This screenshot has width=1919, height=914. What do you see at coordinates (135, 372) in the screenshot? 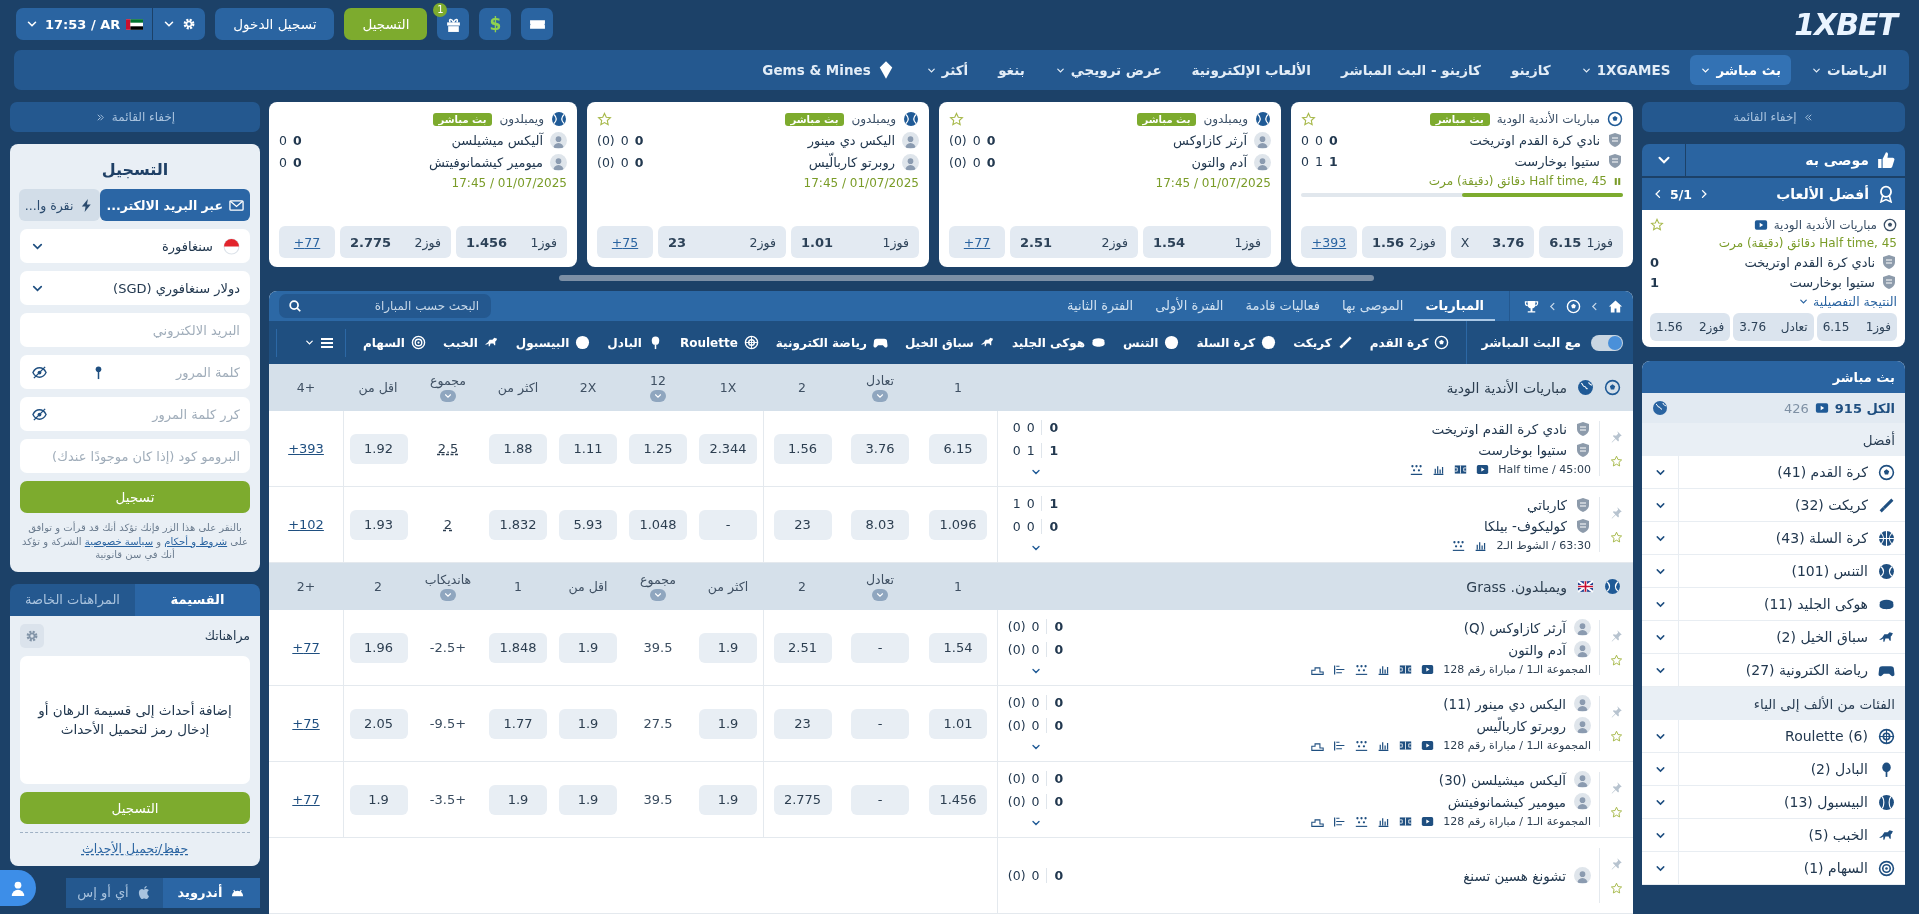
I see `password-field: كلمة المرور` at bounding box center [135, 372].